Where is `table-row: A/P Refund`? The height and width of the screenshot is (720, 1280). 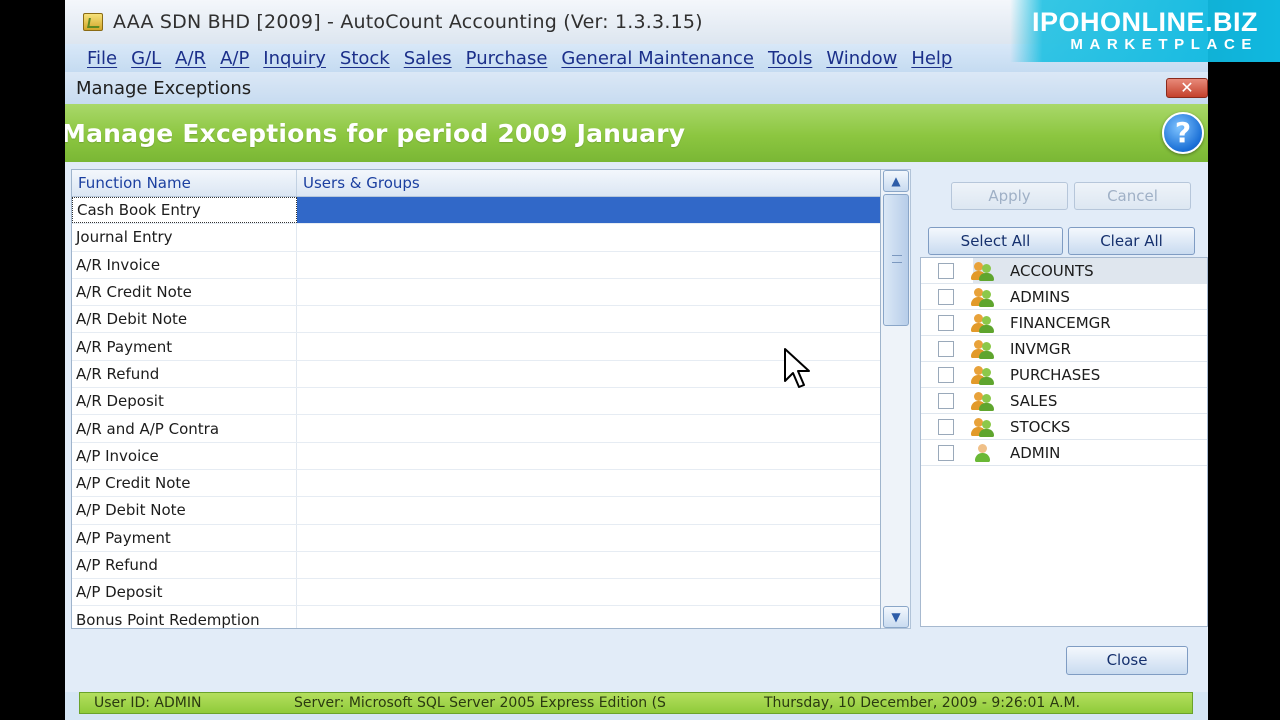 table-row: A/P Refund is located at coordinates (476, 565).